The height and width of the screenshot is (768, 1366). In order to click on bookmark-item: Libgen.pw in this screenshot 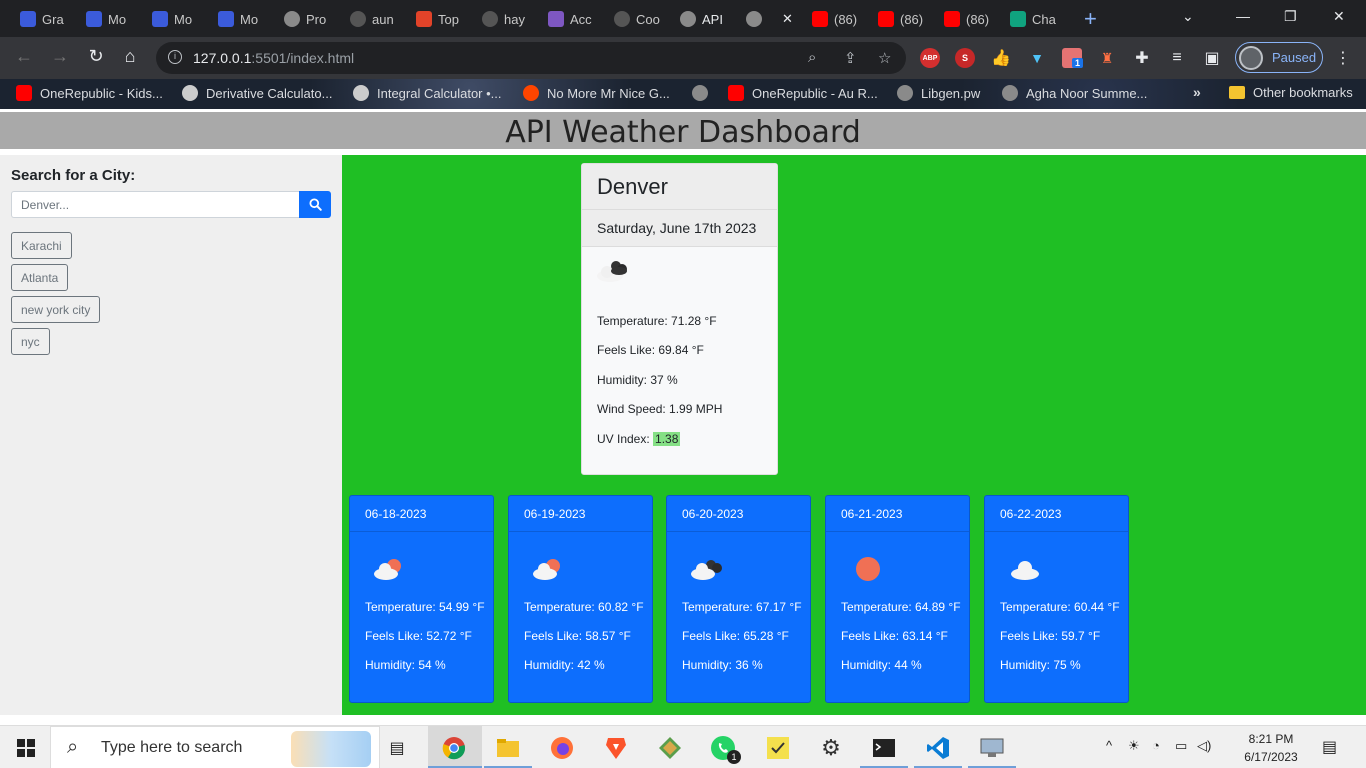, I will do `click(938, 93)`.